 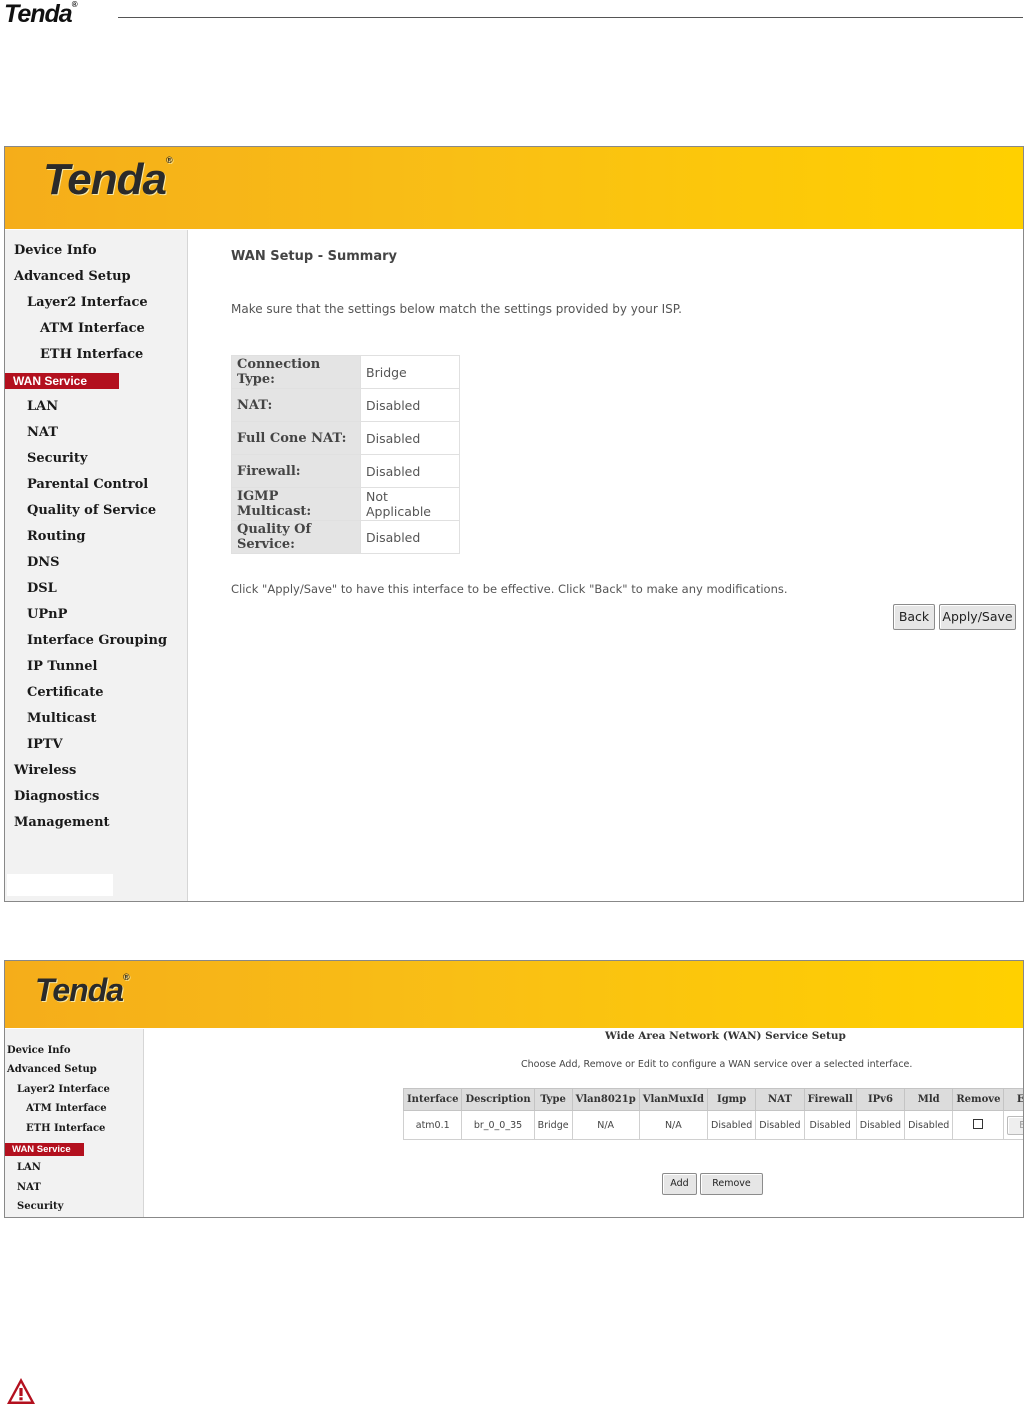 I want to click on summary-key: Connection Type:, so click(x=296, y=372).